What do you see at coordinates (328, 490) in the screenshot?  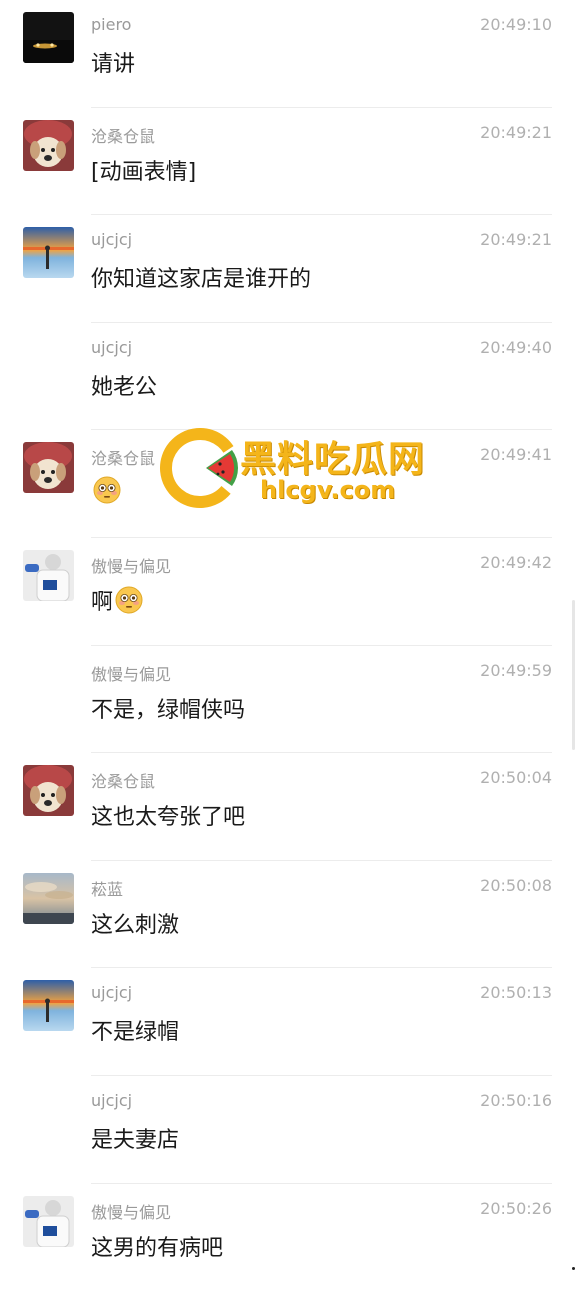 I see `watermark-url: hlcgv.com` at bounding box center [328, 490].